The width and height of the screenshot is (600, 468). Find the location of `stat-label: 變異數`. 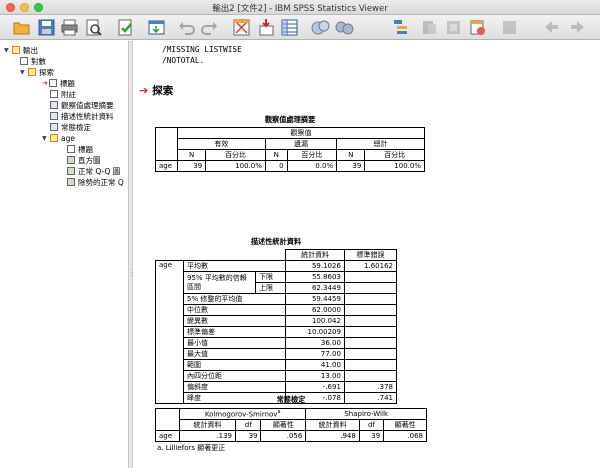

stat-label: 變異數 is located at coordinates (234, 321).